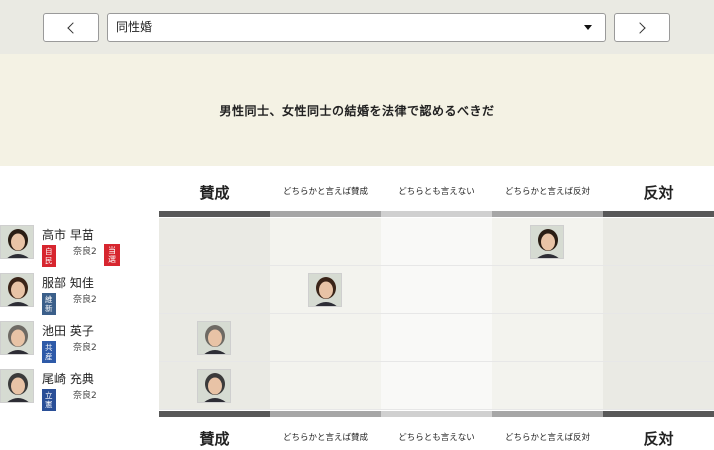  Describe the element at coordinates (112, 255) in the screenshot. I see `elected-badge: 当選` at that location.